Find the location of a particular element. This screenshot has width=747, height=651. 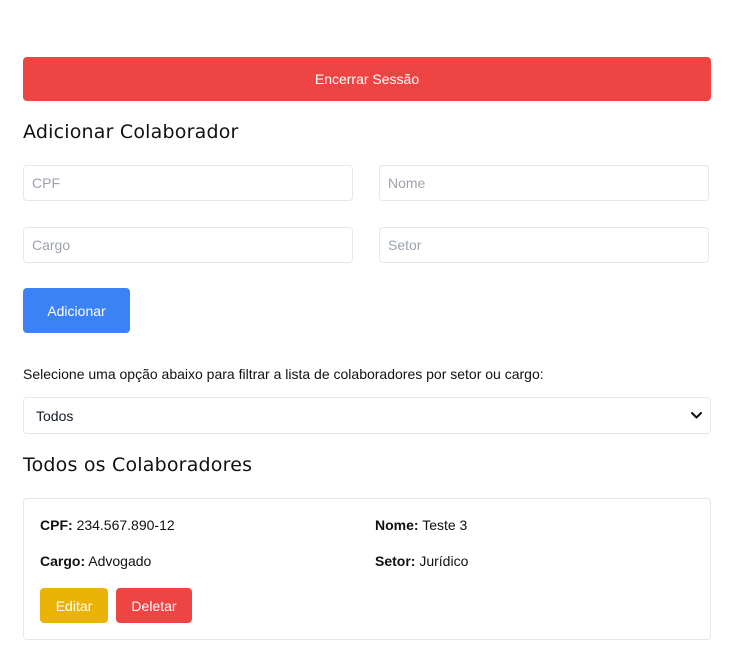

filter-select: Todos is located at coordinates (367, 415).